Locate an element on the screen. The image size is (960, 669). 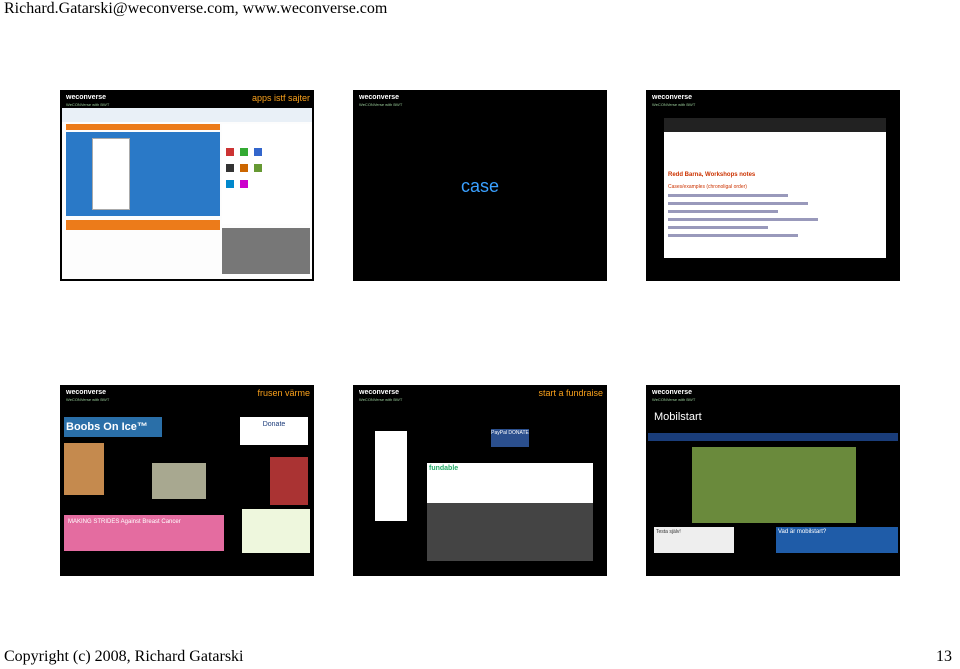
boobs-on-ice-banner: Boobs On Ice™ is located at coordinates (113, 427).